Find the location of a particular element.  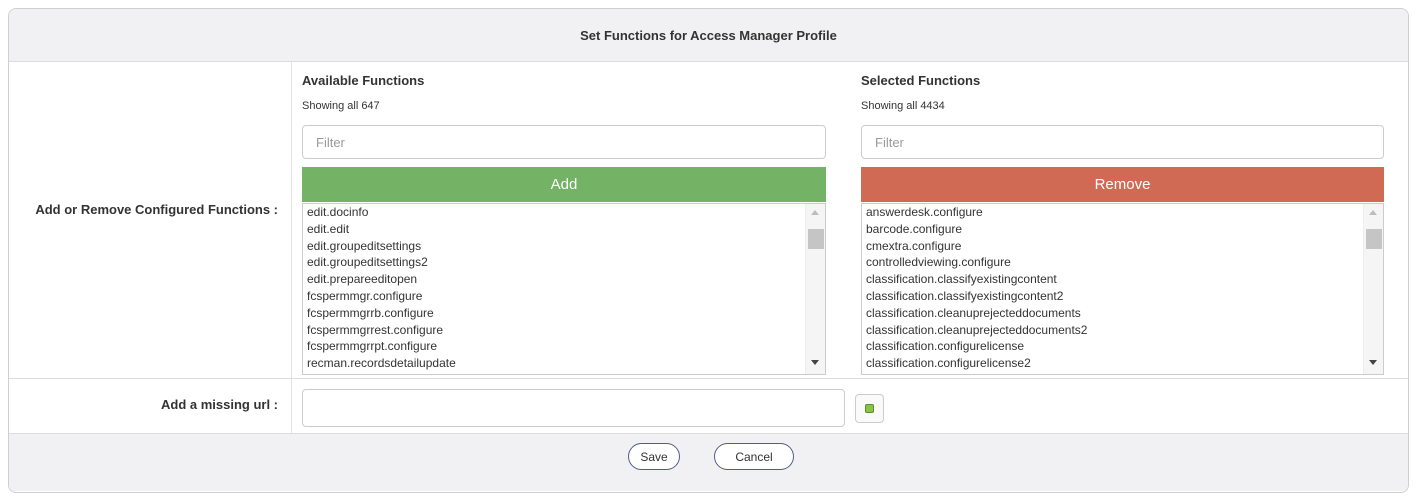

save-button: Save is located at coordinates (654, 456).